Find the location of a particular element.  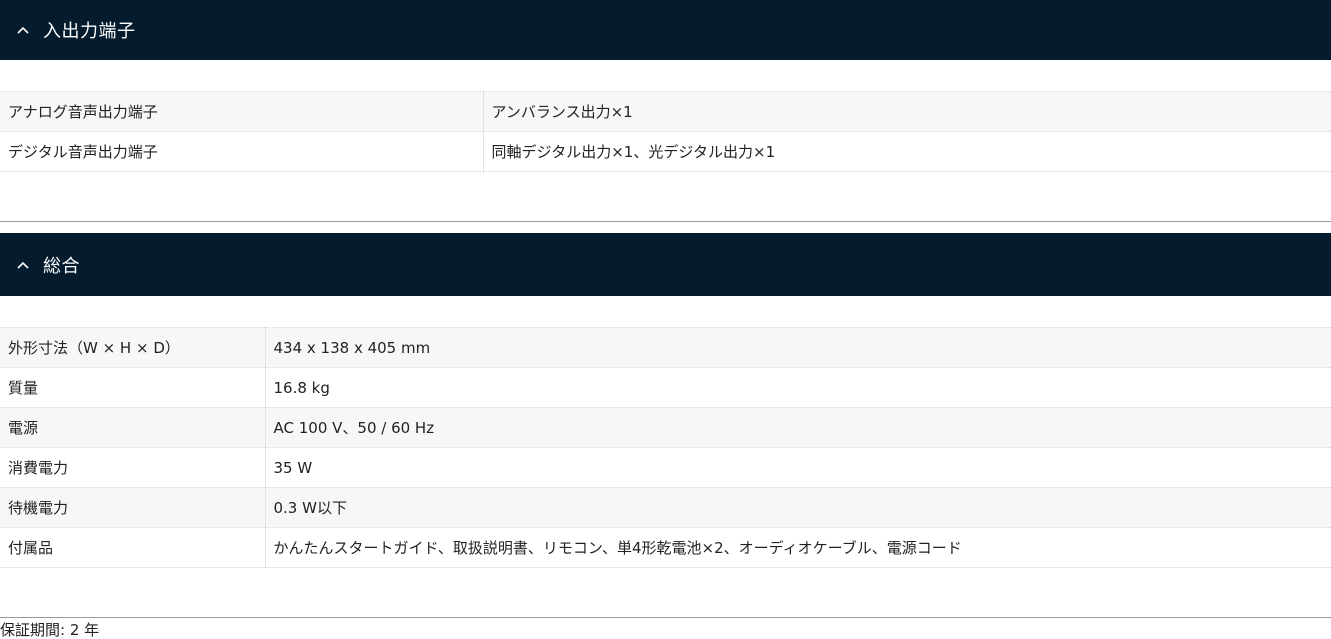

section-header-general: 総合 is located at coordinates (665, 264).